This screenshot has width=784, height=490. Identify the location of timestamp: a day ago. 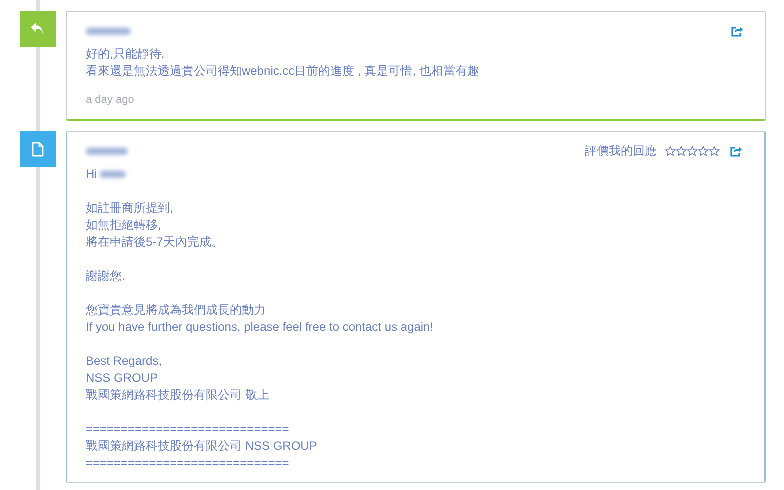
(110, 100).